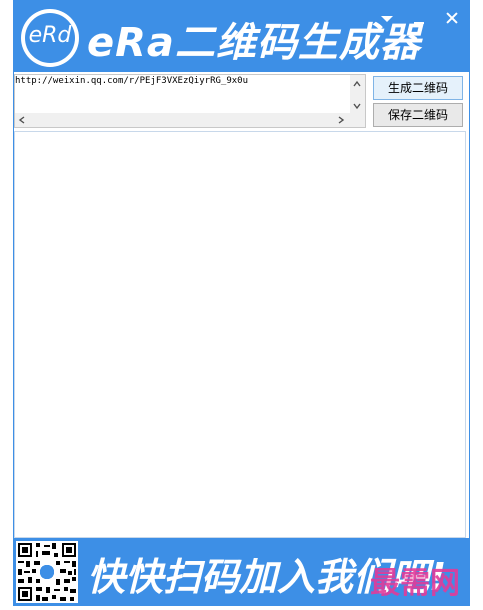 This screenshot has height=610, width=483. What do you see at coordinates (452, 19) in the screenshot?
I see `close-icon` at bounding box center [452, 19].